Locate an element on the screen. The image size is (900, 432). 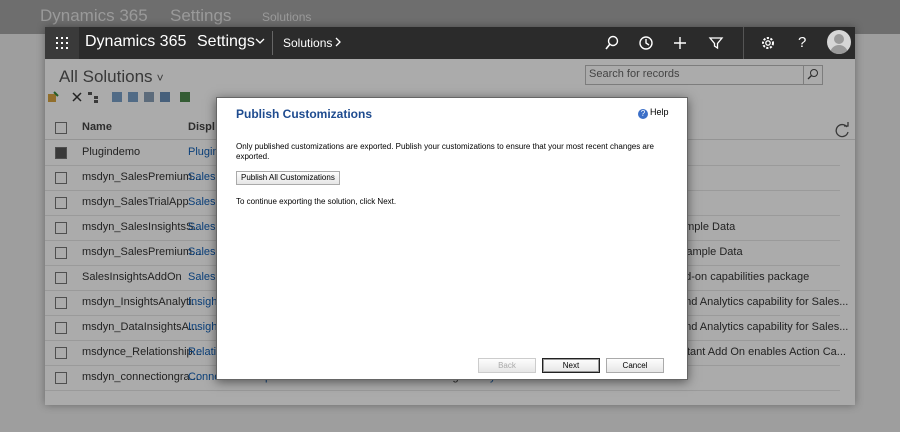
cancel-button: Cancel is located at coordinates (635, 365).